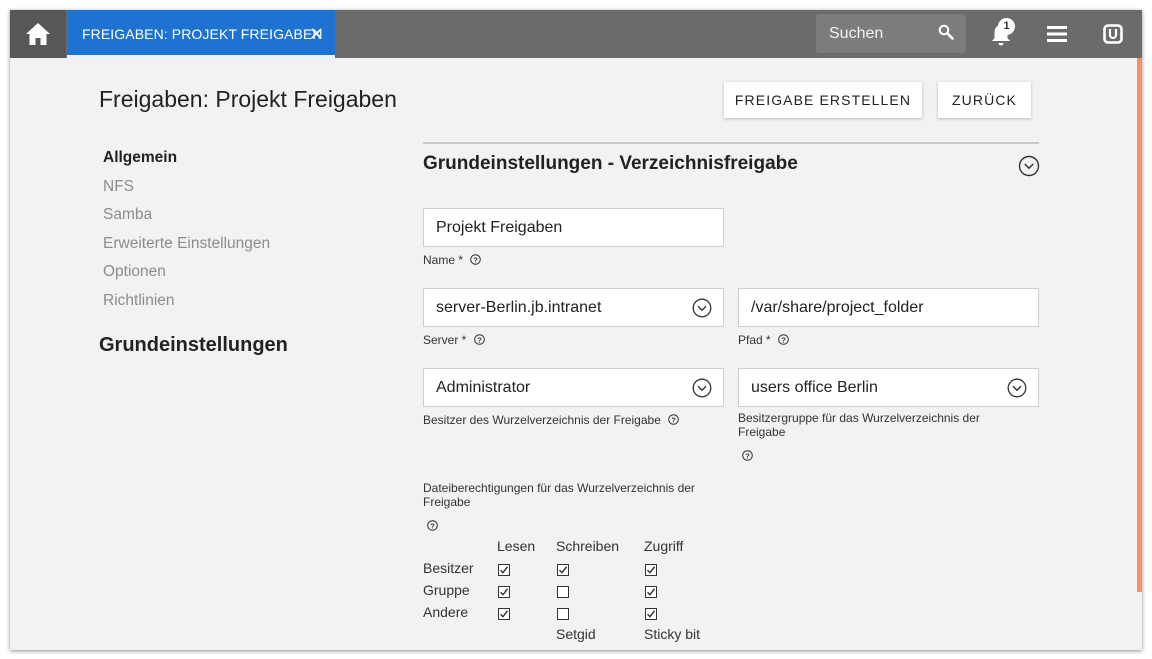  Describe the element at coordinates (446, 612) in the screenshot. I see `row-label-andere: Andere` at that location.